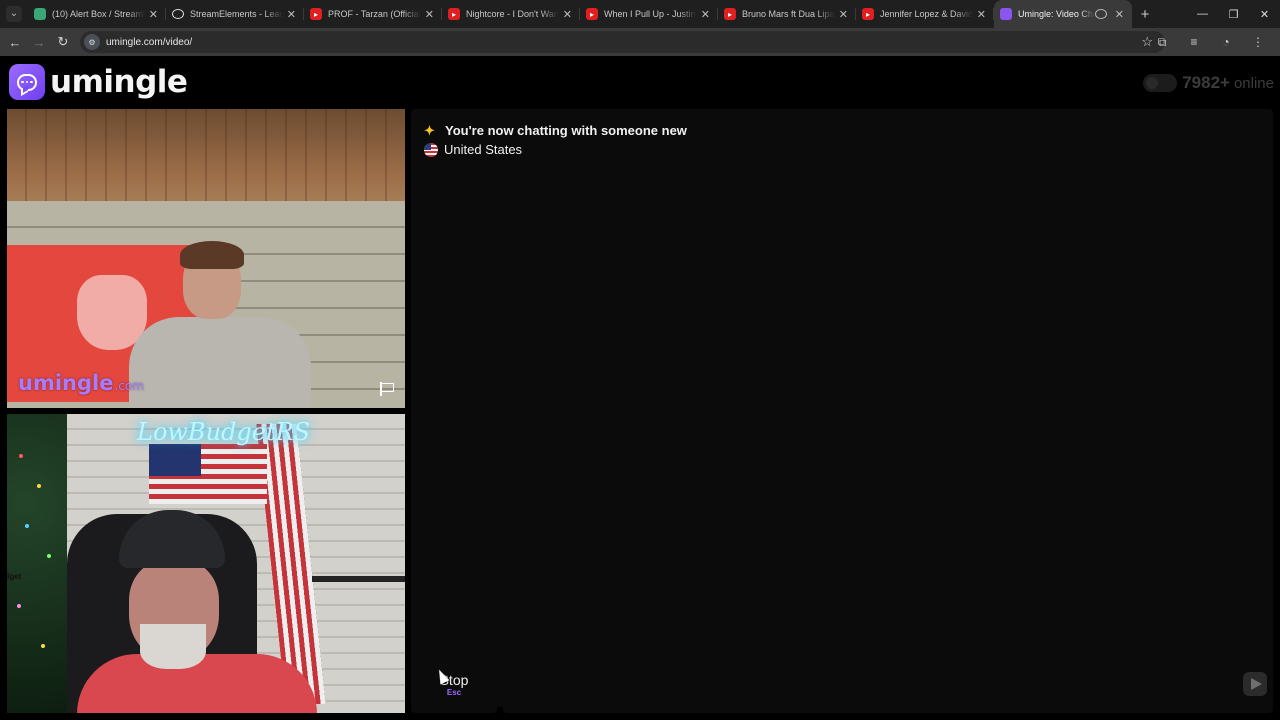 The width and height of the screenshot is (1280, 720). I want to click on online-indicator: 7982+ online, so click(1208, 83).